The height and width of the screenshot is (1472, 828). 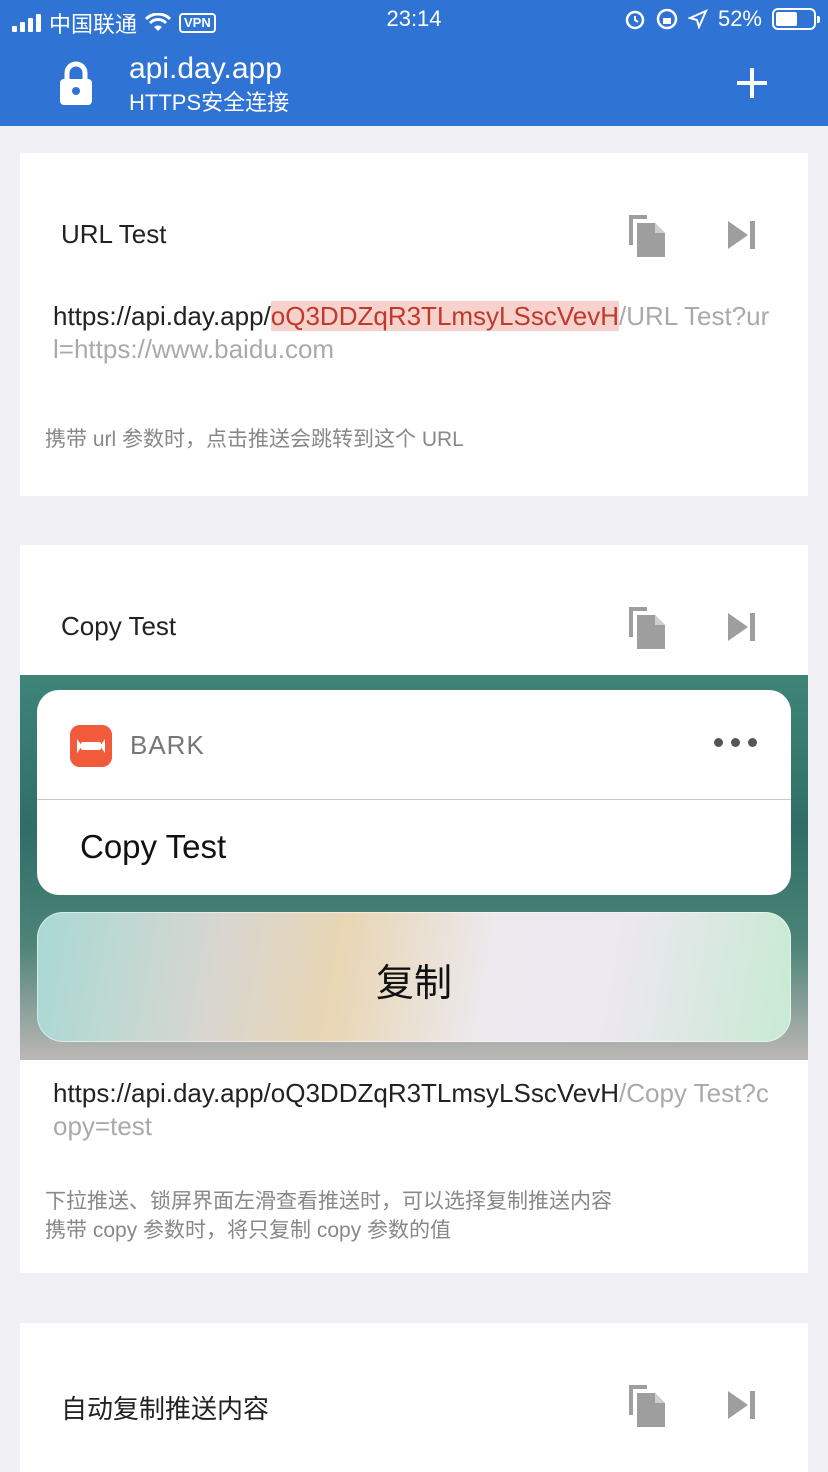 I want to click on device-key: oQ3DDZqR3TLmsyLSscVevH, so click(x=445, y=316).